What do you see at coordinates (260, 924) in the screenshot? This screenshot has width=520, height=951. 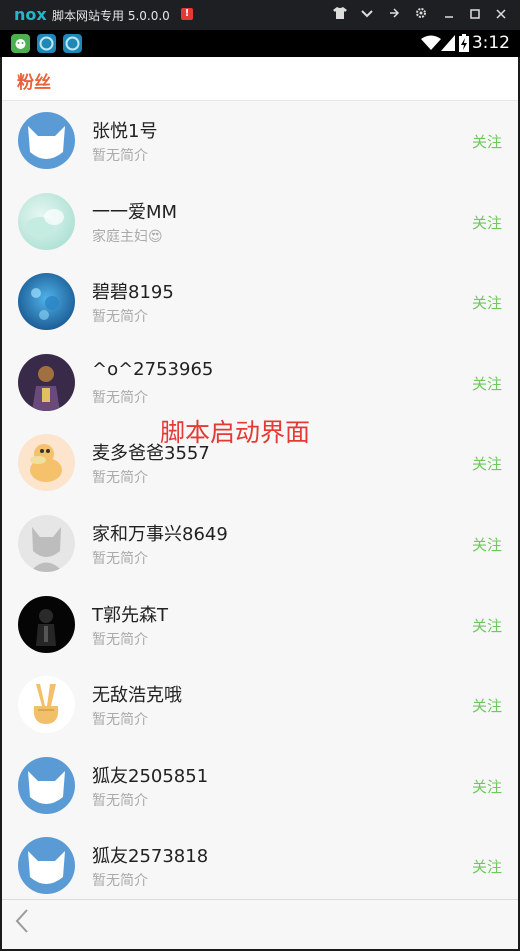 I see `bottom-bar` at bounding box center [260, 924].